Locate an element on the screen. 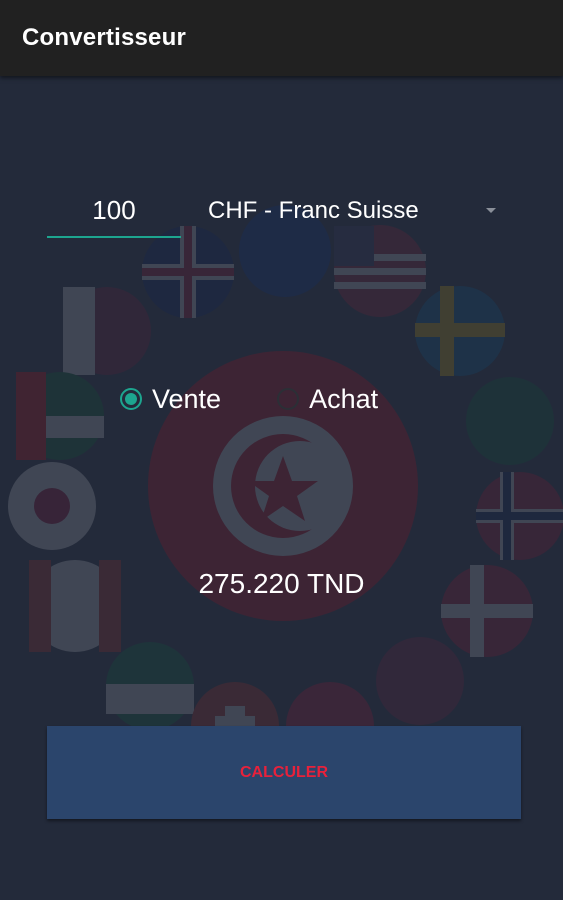  radio-unchecked-icon is located at coordinates (288, 399).